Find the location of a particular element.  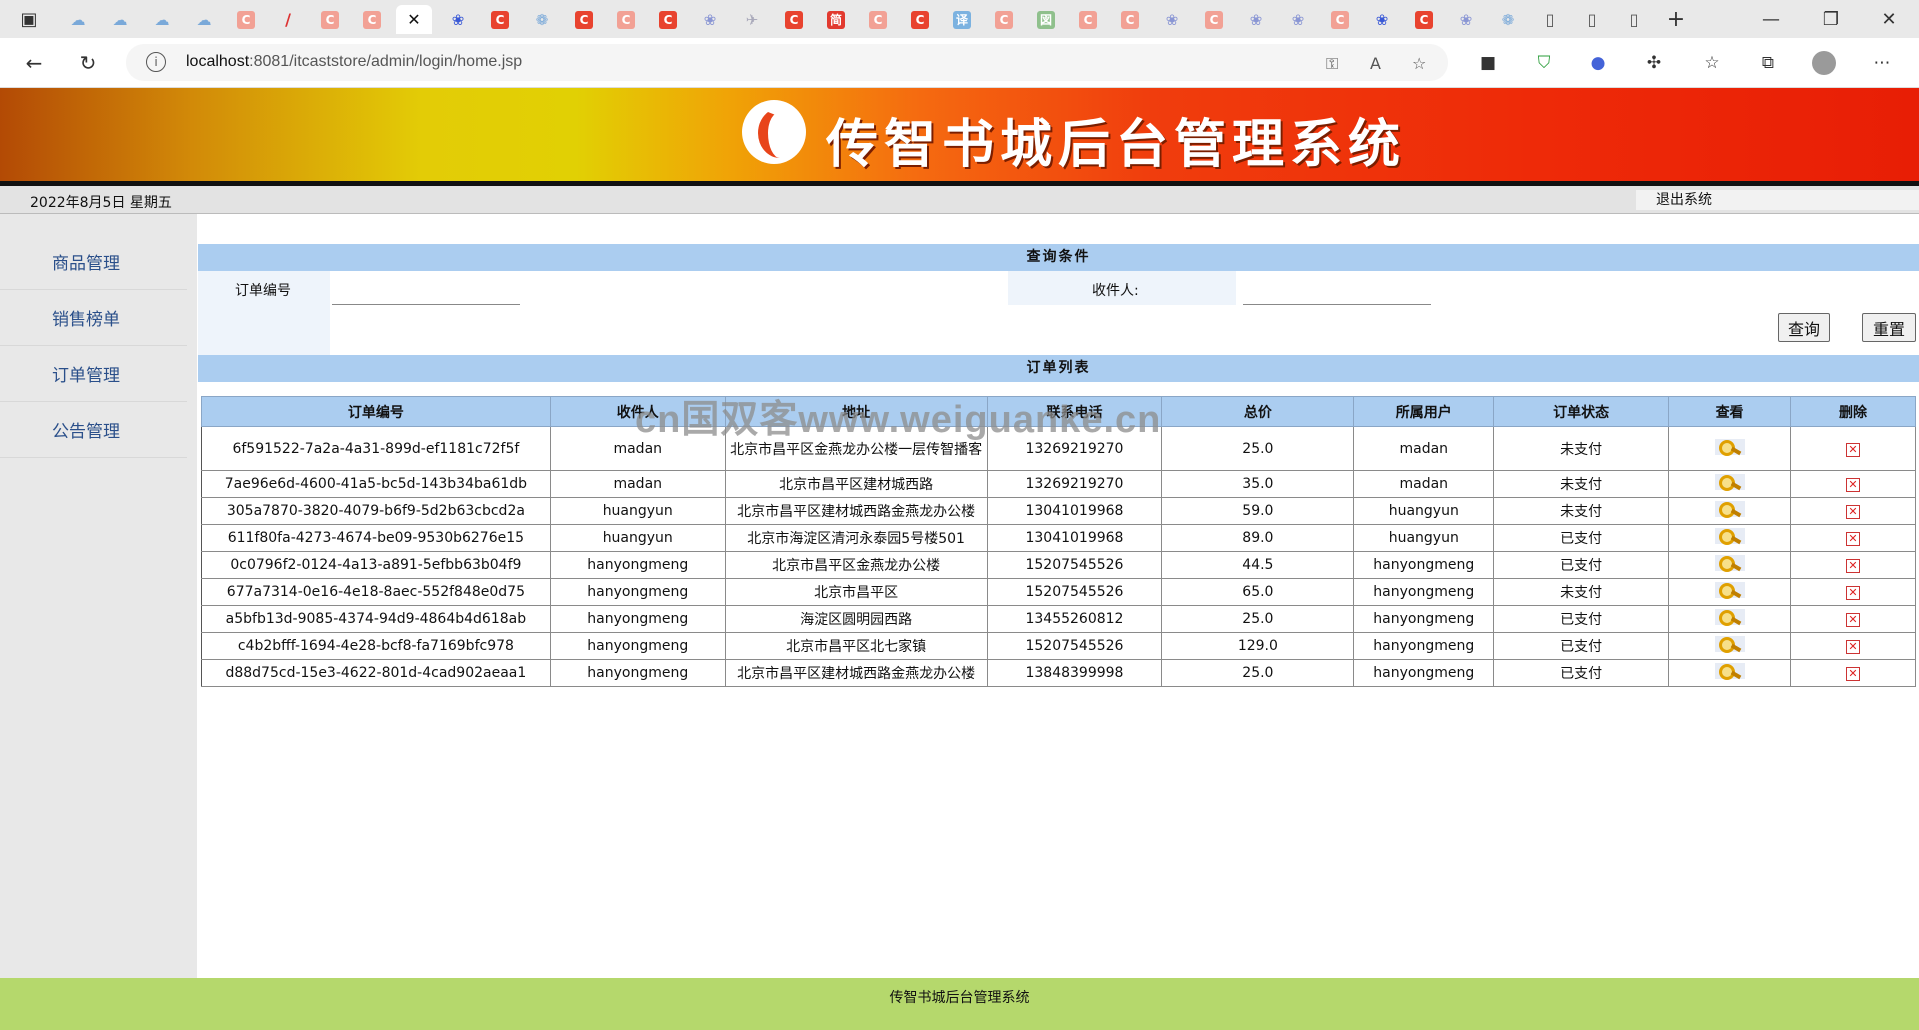

watermark-text: cn国双客www.weiguanke.cn is located at coordinates (898, 420).